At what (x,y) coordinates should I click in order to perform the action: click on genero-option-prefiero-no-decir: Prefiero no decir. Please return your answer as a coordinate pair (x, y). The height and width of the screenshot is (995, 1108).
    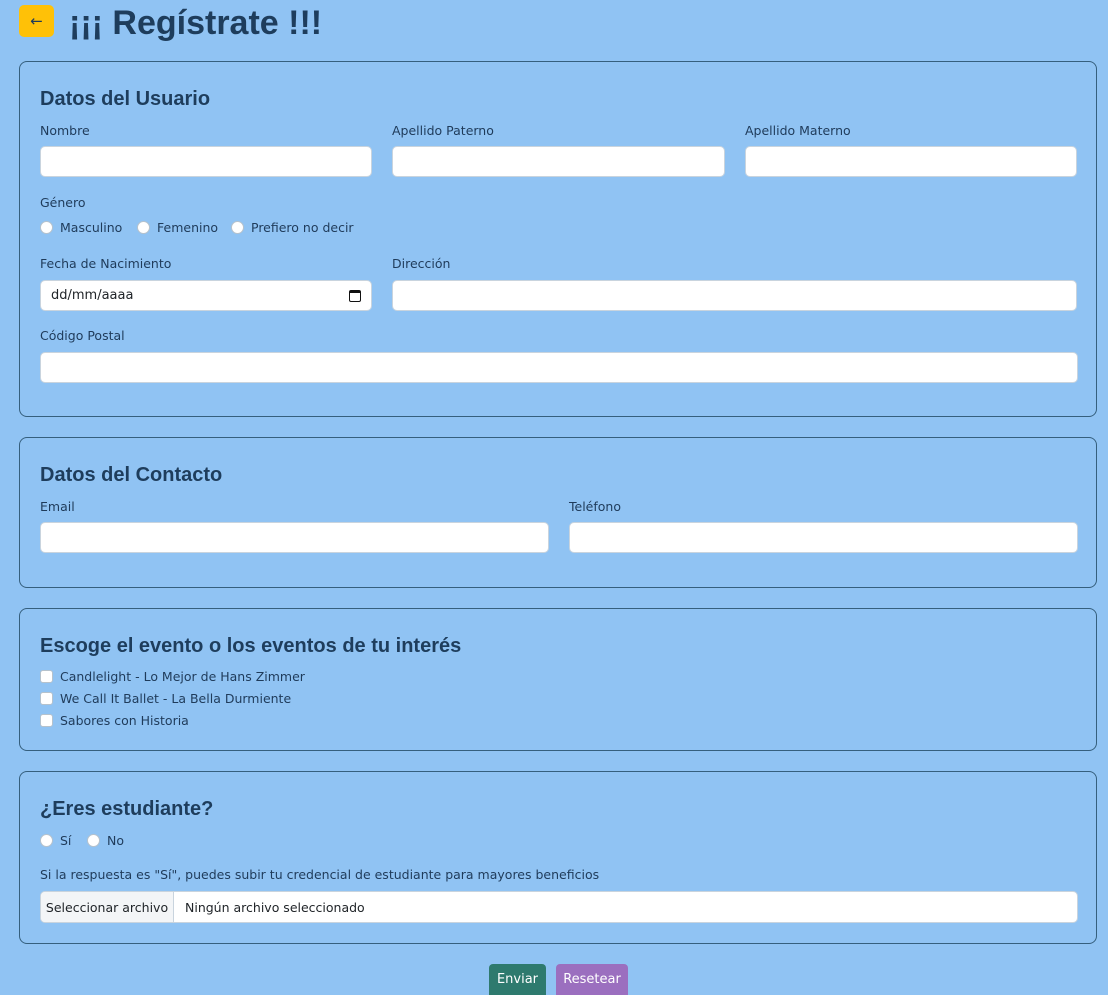
    Looking at the image, I should click on (292, 227).